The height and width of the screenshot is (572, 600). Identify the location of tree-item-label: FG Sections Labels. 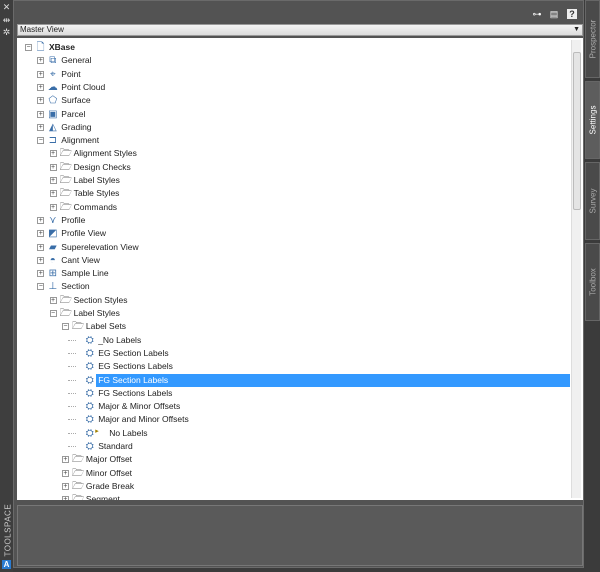
(135, 392).